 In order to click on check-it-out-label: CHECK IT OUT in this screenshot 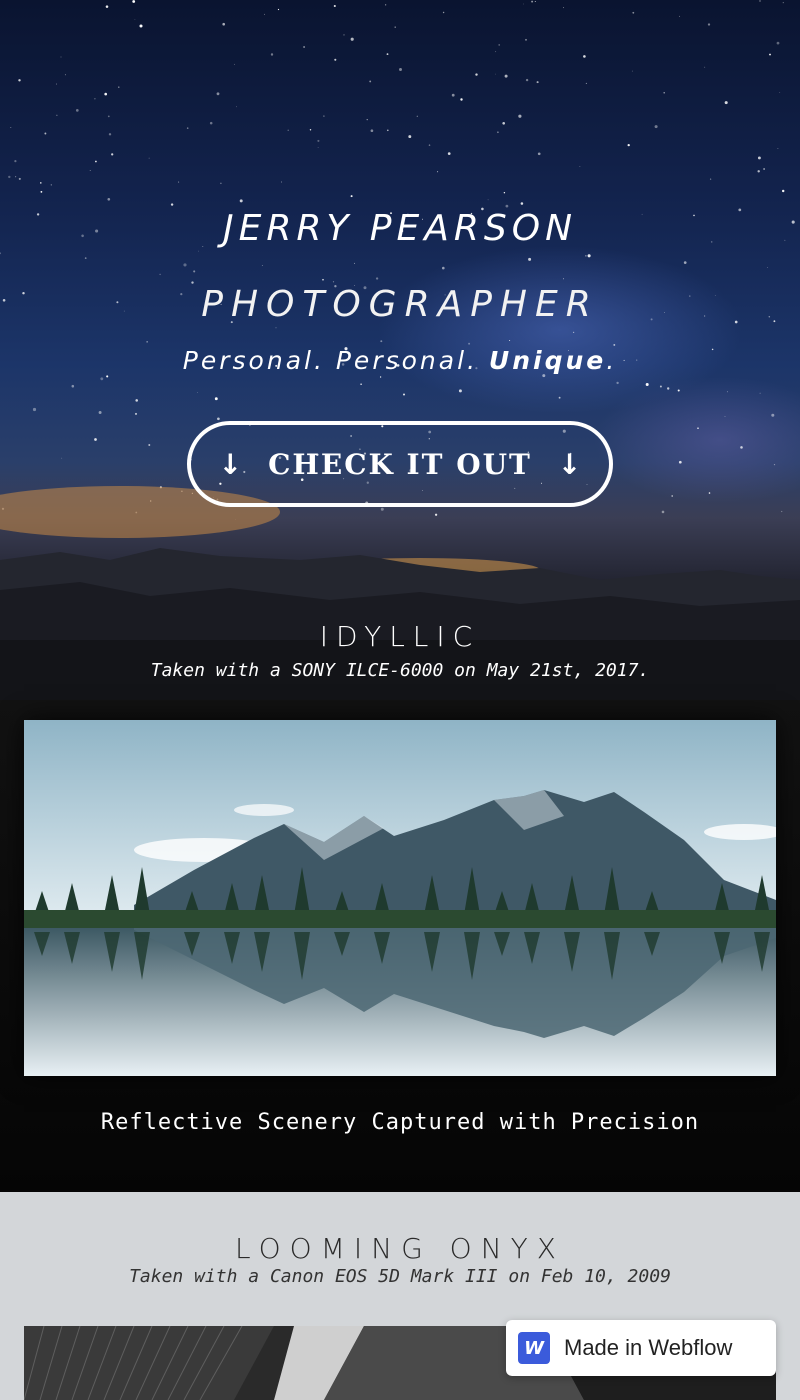, I will do `click(400, 464)`.